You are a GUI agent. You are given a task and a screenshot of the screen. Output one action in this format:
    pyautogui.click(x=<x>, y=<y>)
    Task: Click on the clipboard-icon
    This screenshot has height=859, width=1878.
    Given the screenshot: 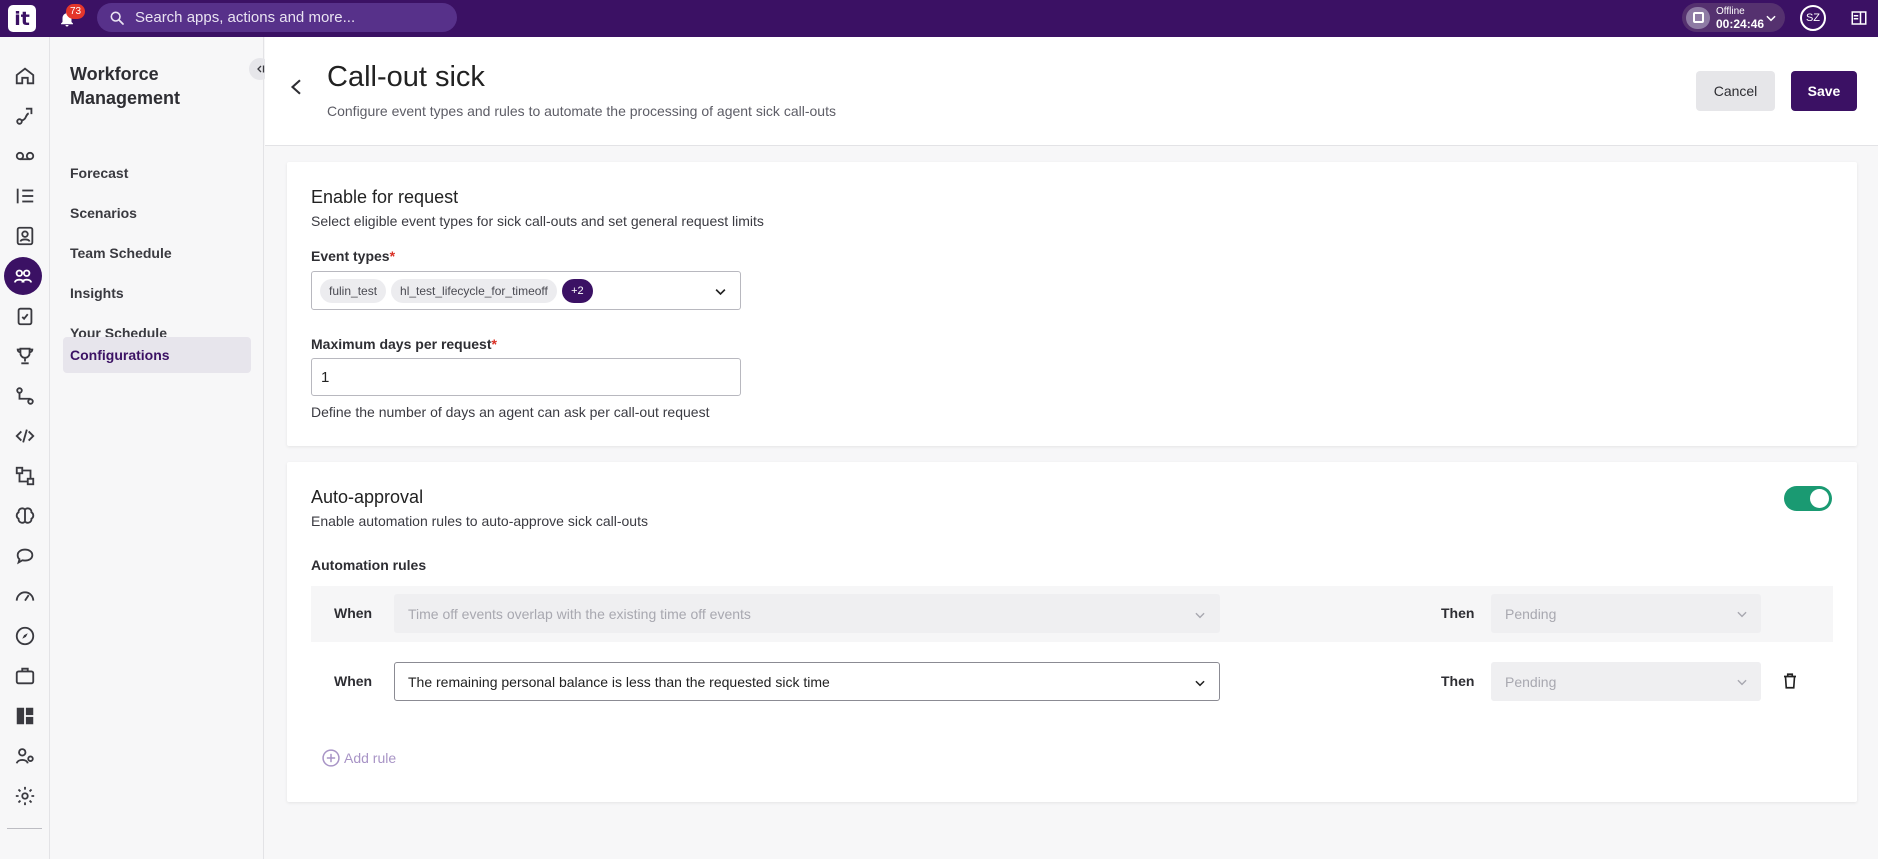 What is the action you would take?
    pyautogui.click(x=25, y=316)
    